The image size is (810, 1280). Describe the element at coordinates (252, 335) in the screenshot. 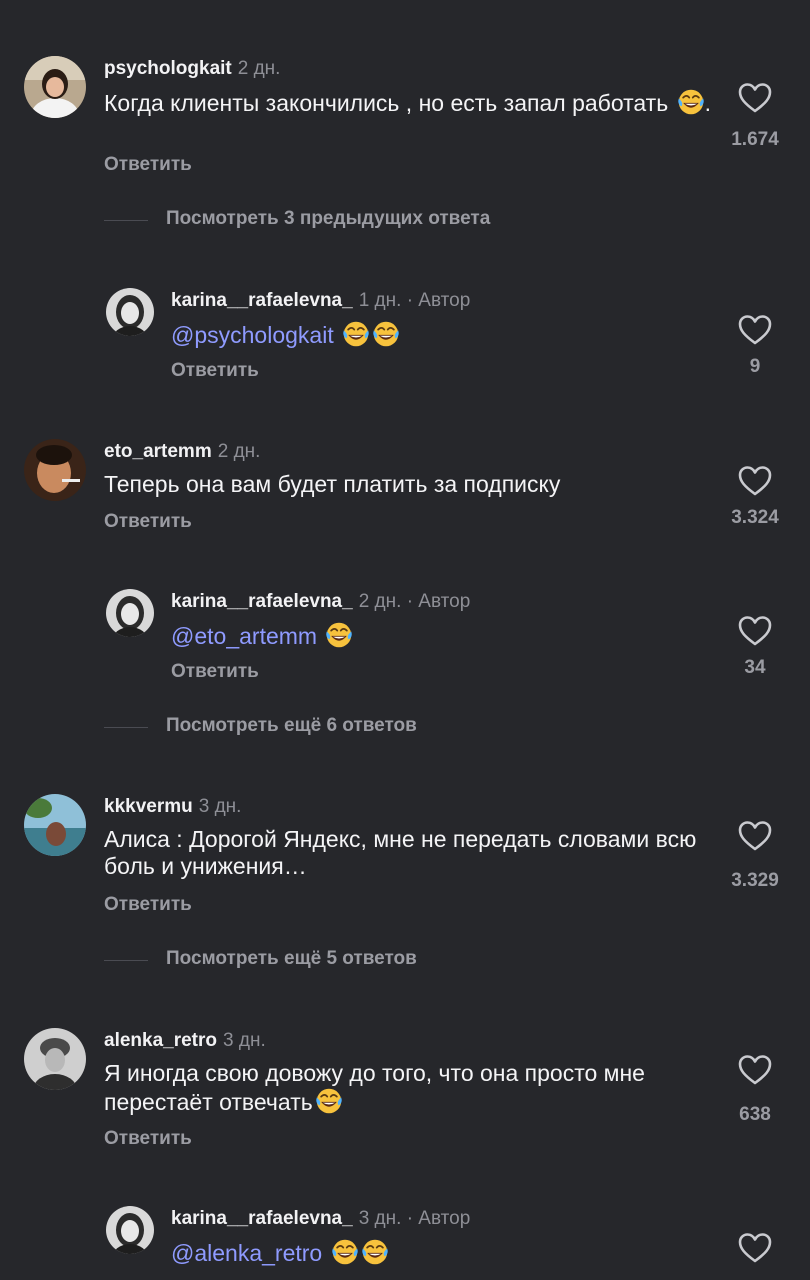

I see `mention-link: @psychologkait` at that location.